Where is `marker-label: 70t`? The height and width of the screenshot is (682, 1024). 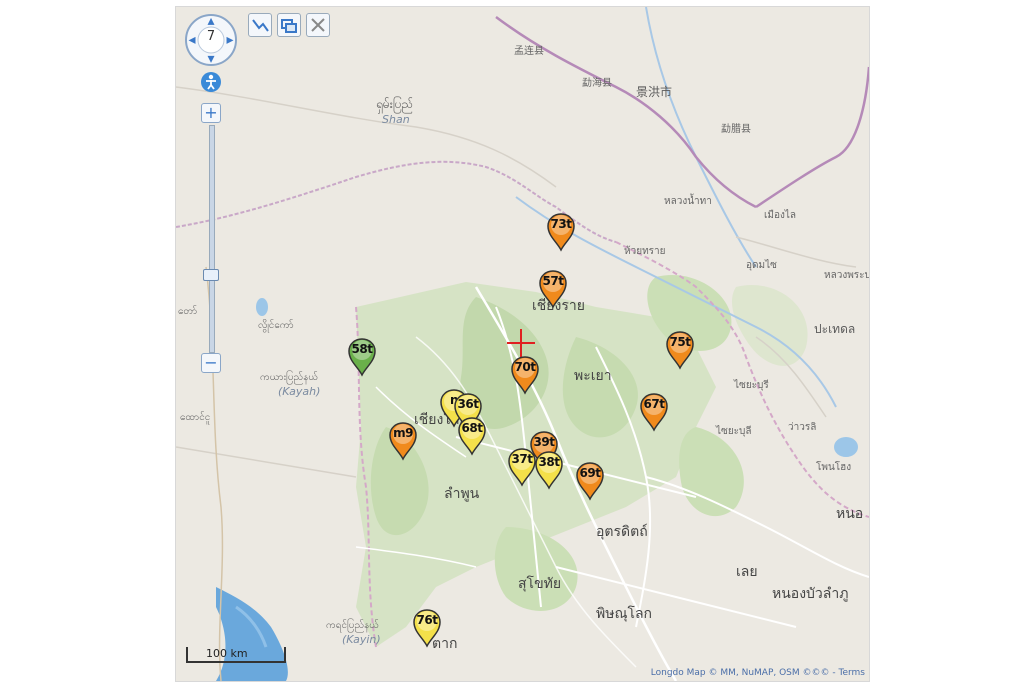 marker-label: 70t is located at coordinates (525, 367).